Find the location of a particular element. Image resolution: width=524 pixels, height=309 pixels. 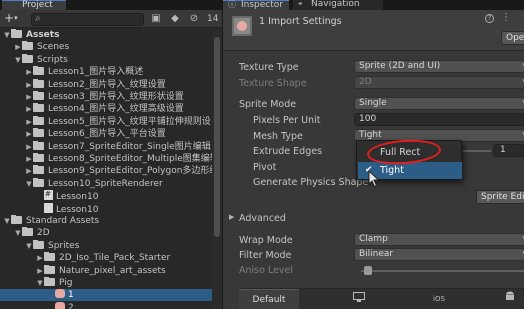

advanced-foldout-label: Advanced is located at coordinates (262, 218).